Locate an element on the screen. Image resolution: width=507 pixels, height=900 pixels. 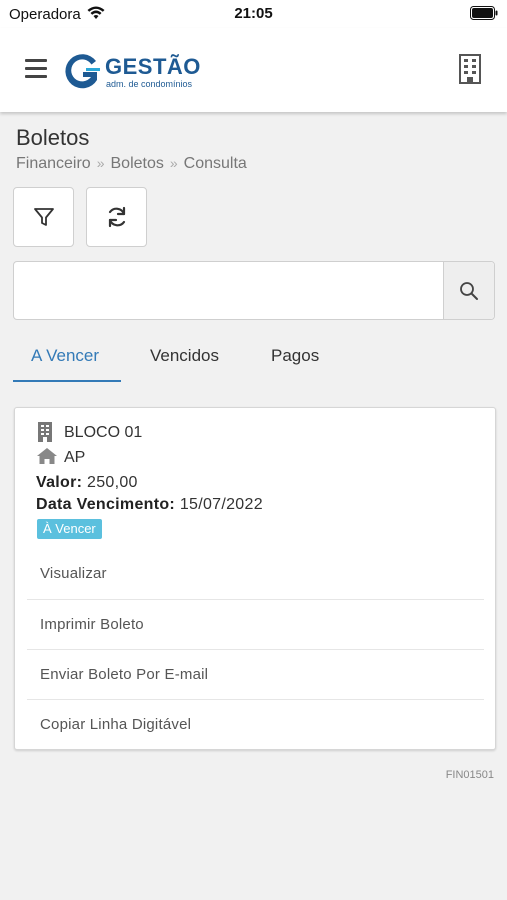
vencimento-row: Data Vencimento: 15/07/2022 is located at coordinates (149, 505).